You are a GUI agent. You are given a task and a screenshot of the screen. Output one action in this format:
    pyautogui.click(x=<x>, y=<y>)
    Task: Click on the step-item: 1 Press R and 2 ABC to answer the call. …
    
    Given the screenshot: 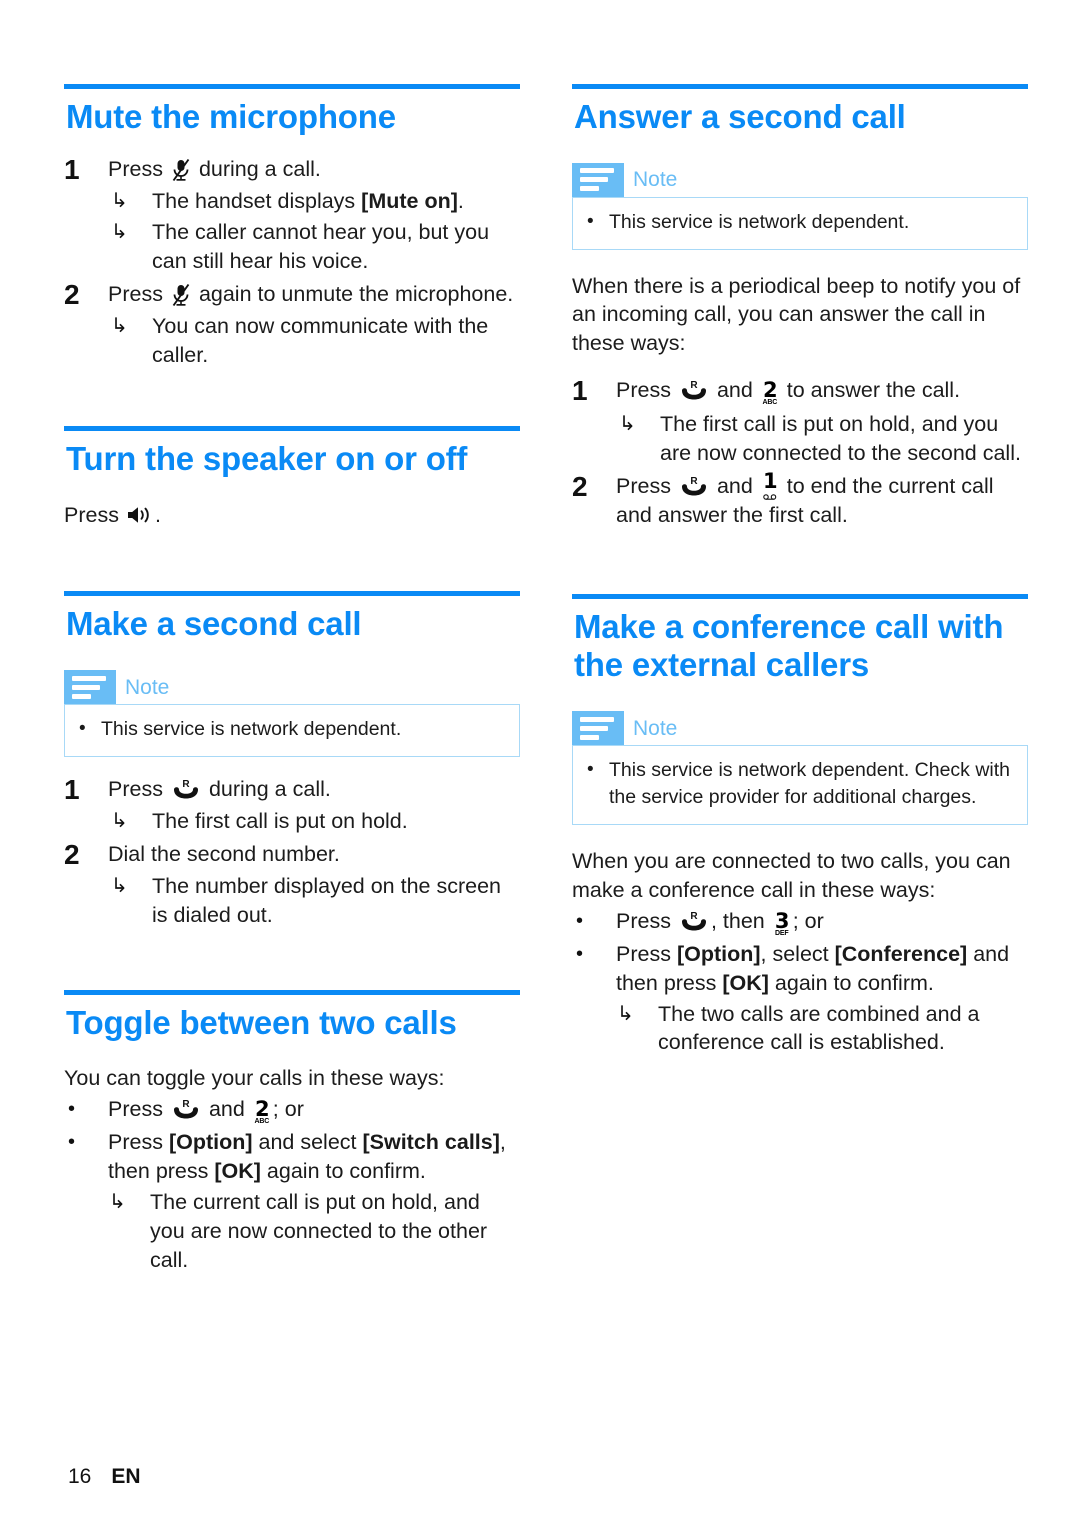 What is the action you would take?
    pyautogui.click(x=800, y=422)
    